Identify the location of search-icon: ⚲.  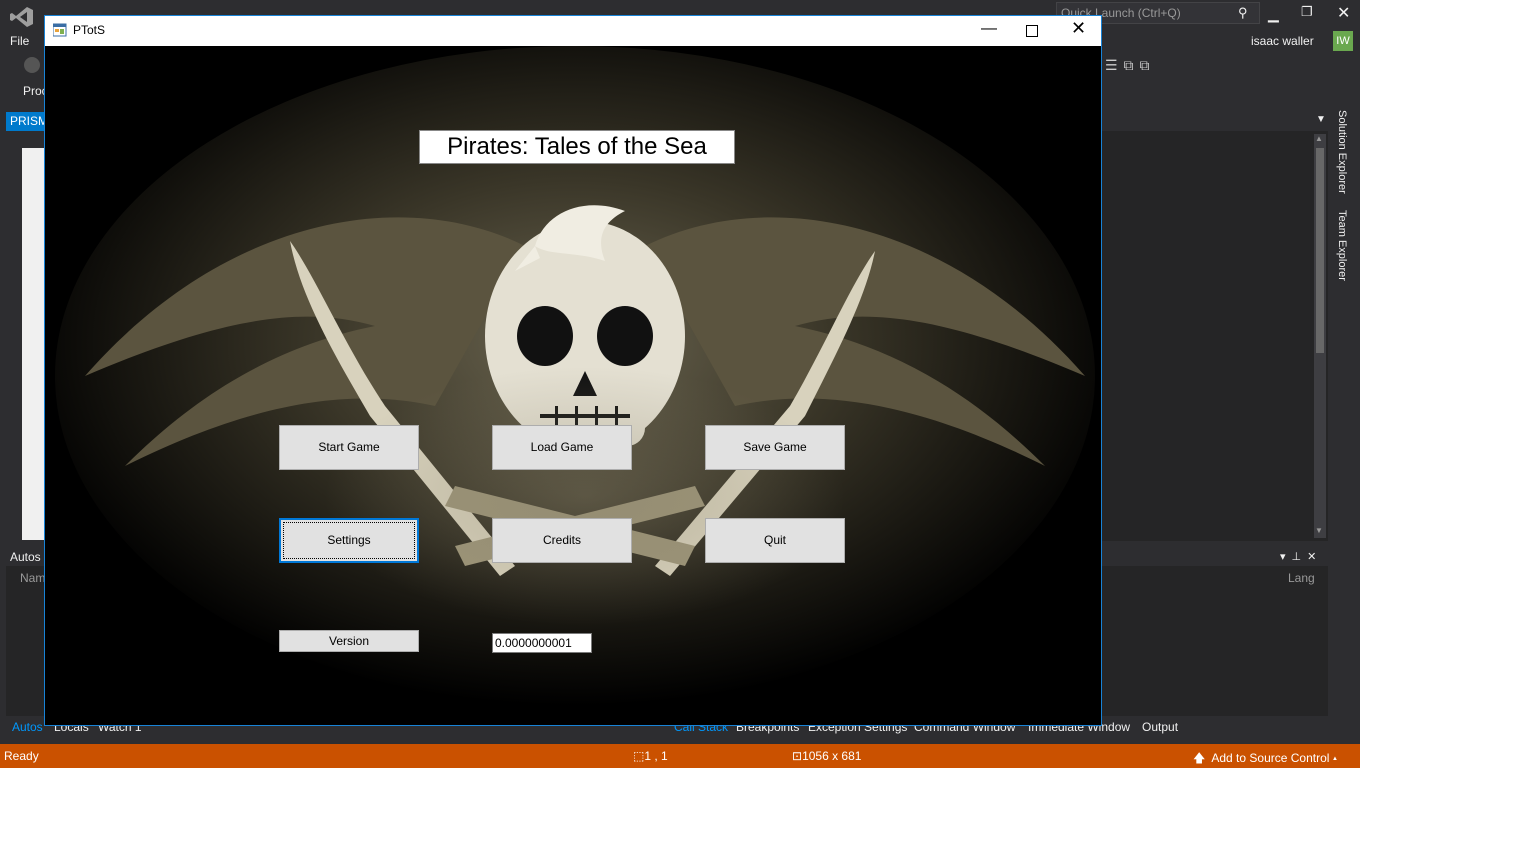
(1245, 12).